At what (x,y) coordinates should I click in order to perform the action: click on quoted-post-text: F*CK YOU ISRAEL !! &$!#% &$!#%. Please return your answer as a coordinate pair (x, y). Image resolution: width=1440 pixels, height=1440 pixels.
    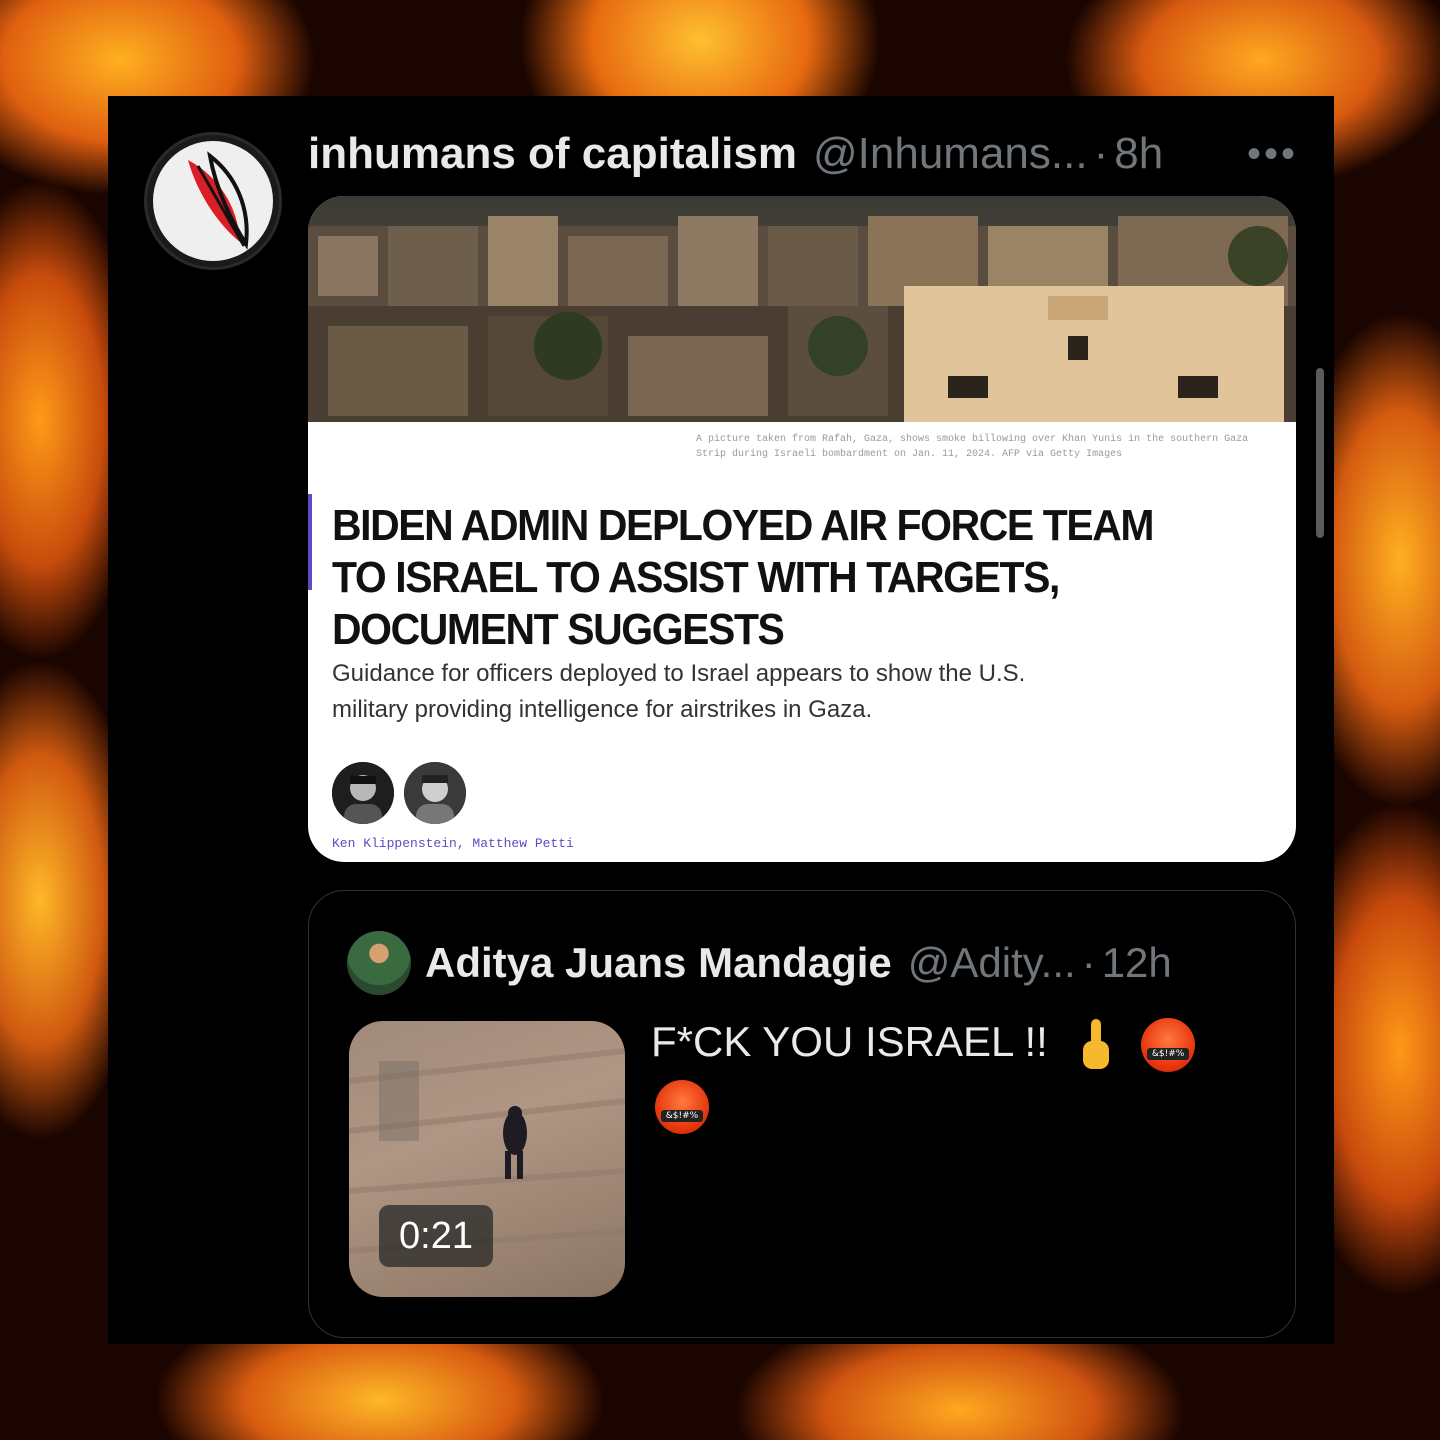
    Looking at the image, I should click on (941, 1073).